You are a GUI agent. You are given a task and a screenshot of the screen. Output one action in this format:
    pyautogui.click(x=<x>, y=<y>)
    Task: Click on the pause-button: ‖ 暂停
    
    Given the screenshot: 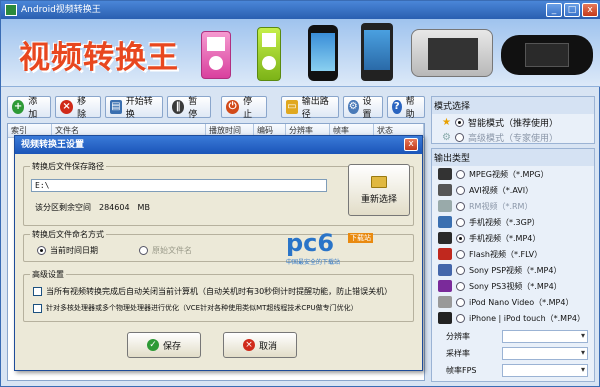 What is the action you would take?
    pyautogui.click(x=189, y=108)
    